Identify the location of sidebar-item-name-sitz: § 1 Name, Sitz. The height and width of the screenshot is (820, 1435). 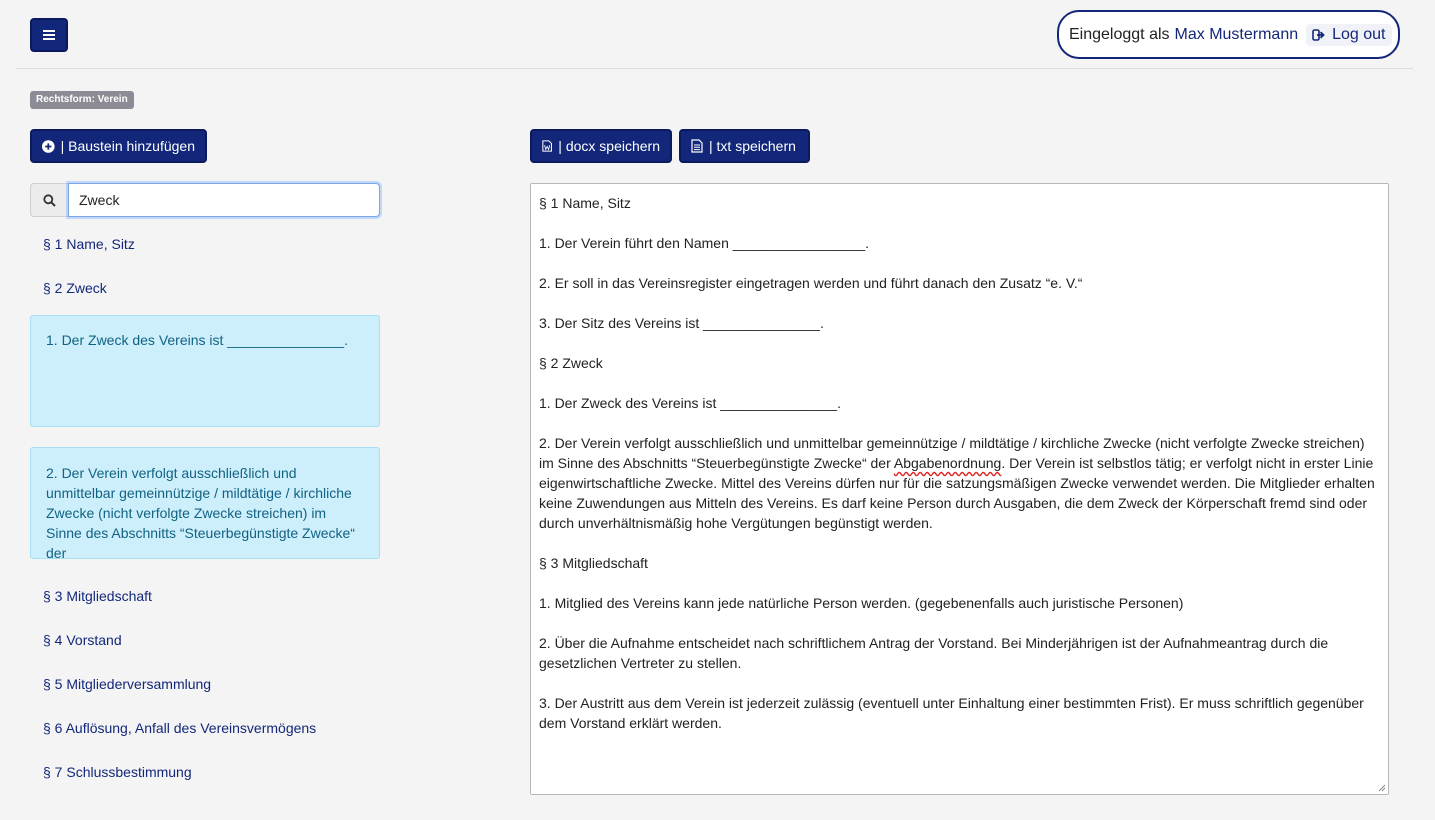
(89, 244).